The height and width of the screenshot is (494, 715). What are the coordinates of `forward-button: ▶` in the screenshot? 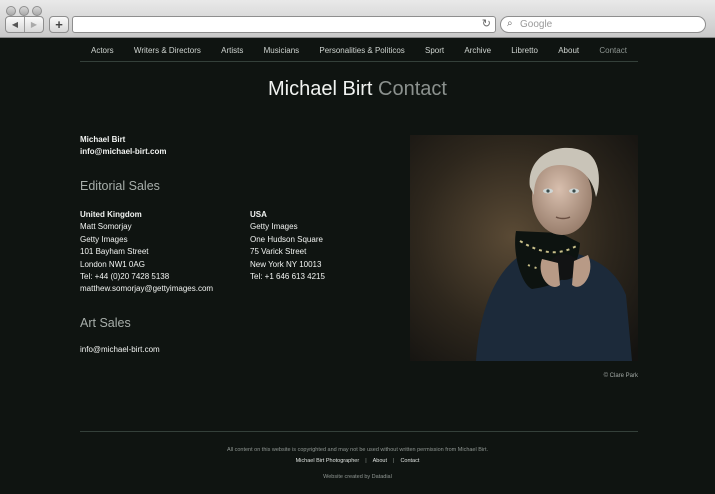 It's located at (33, 24).